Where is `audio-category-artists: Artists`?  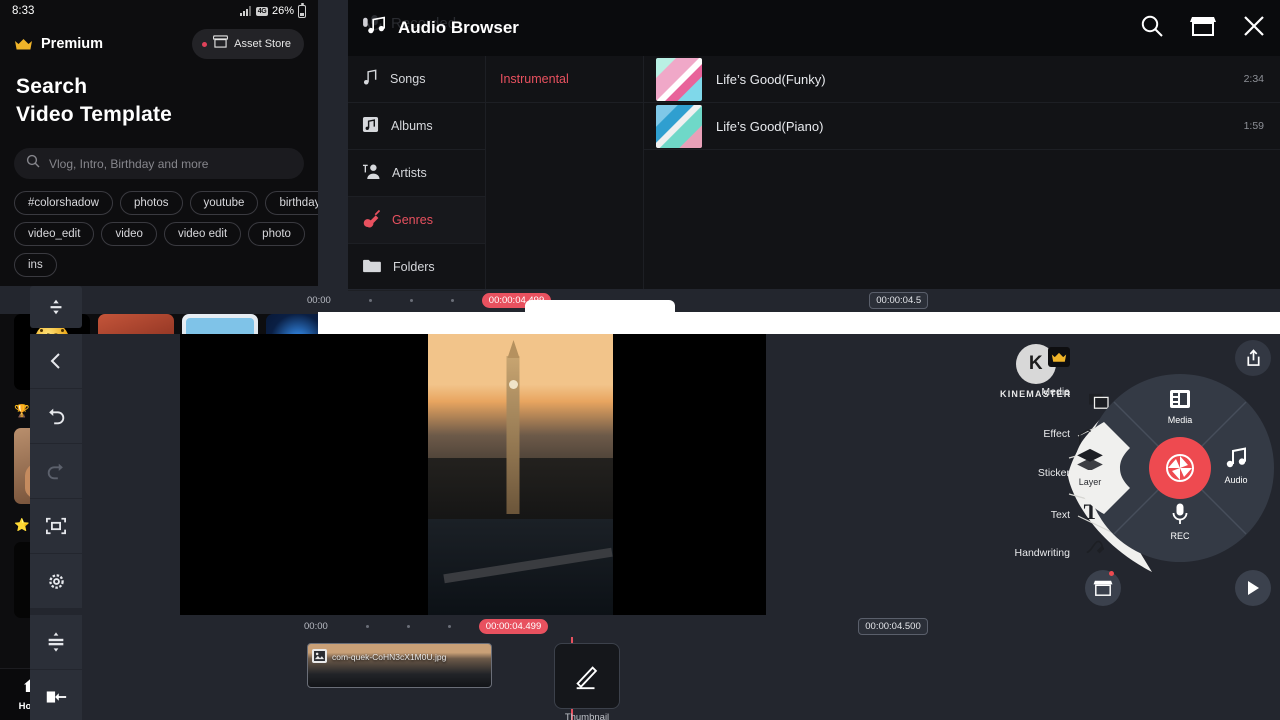 audio-category-artists: Artists is located at coordinates (416, 173).